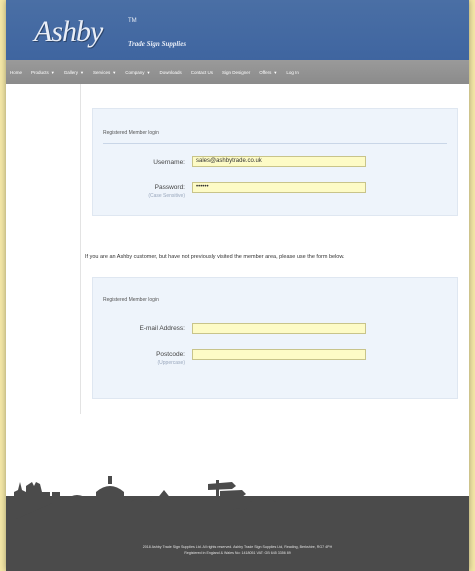 The height and width of the screenshot is (571, 475). Describe the element at coordinates (162, 328) in the screenshot. I see `email-label: E-mail Address:` at that location.